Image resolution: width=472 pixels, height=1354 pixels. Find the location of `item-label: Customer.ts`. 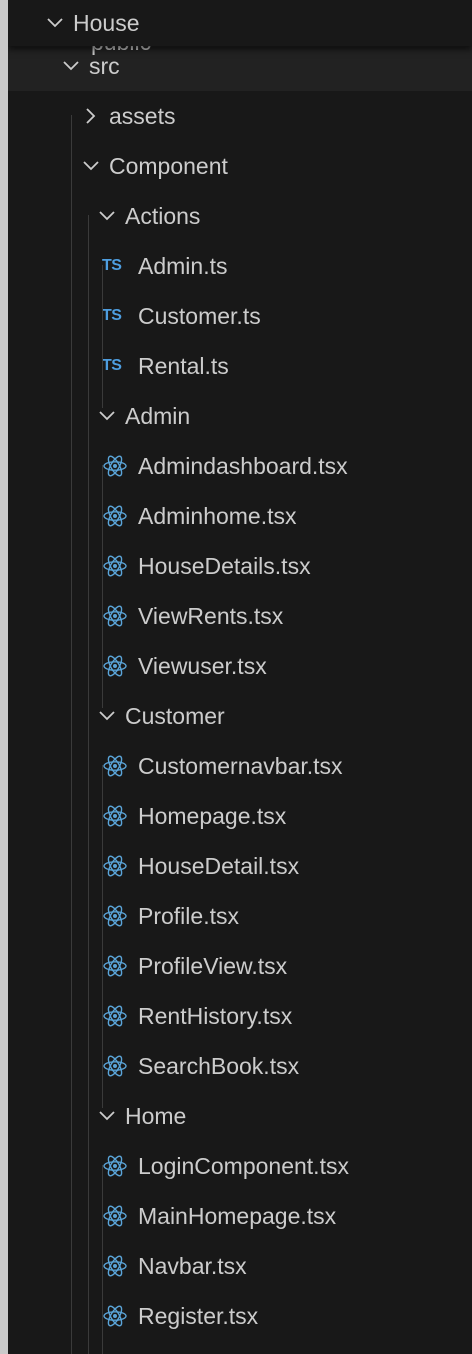

item-label: Customer.ts is located at coordinates (199, 315).